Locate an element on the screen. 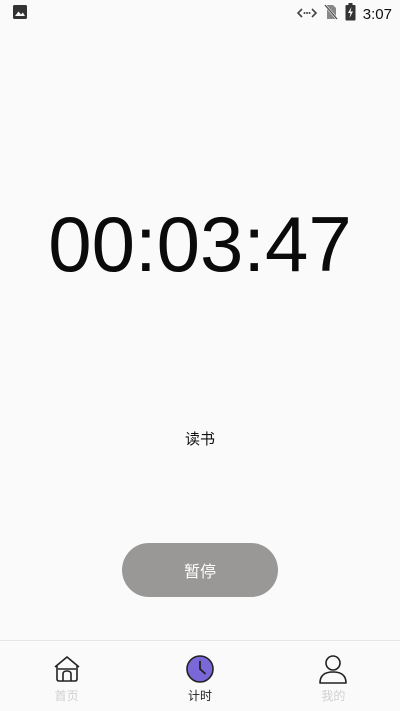  battery-charging-icon is located at coordinates (350, 14).